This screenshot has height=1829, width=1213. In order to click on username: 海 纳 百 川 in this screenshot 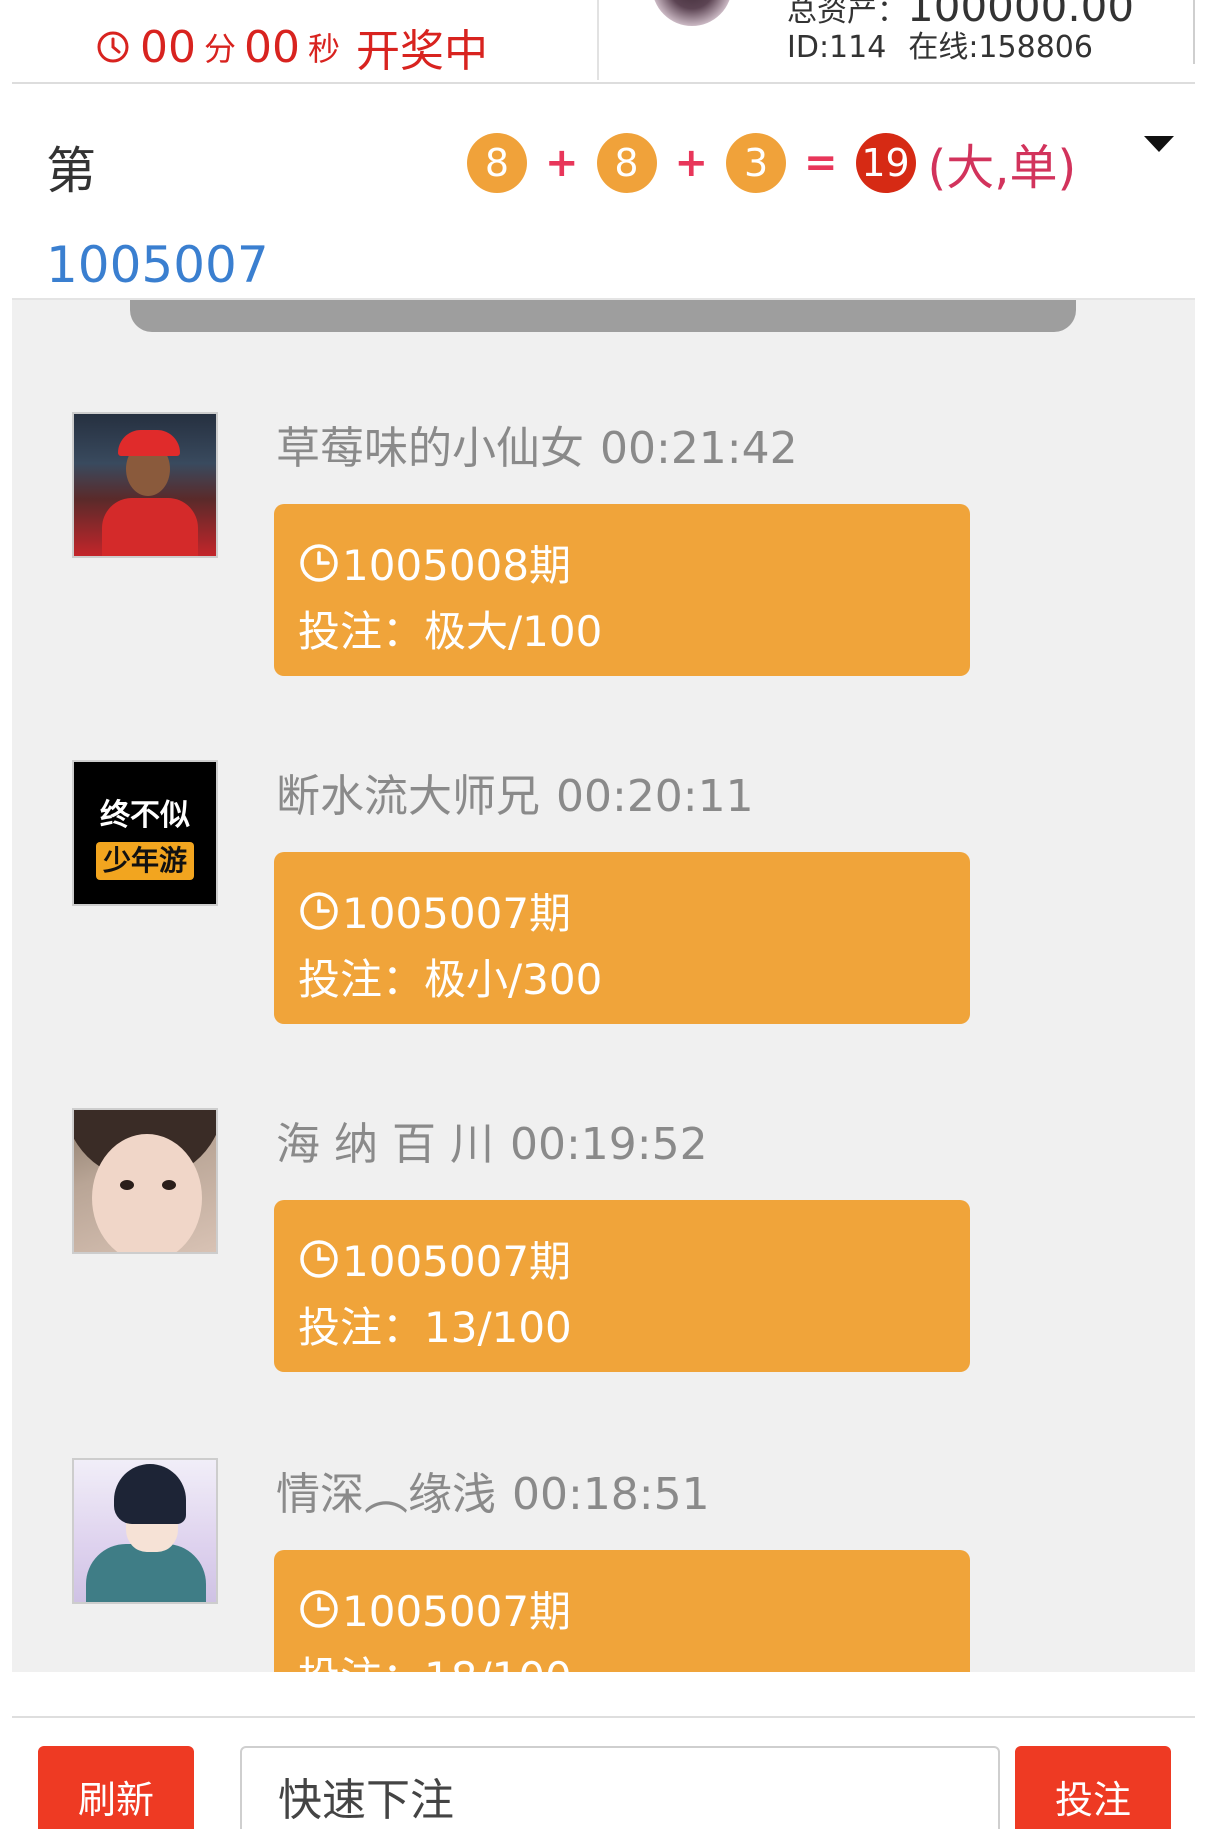, I will do `click(385, 1144)`.